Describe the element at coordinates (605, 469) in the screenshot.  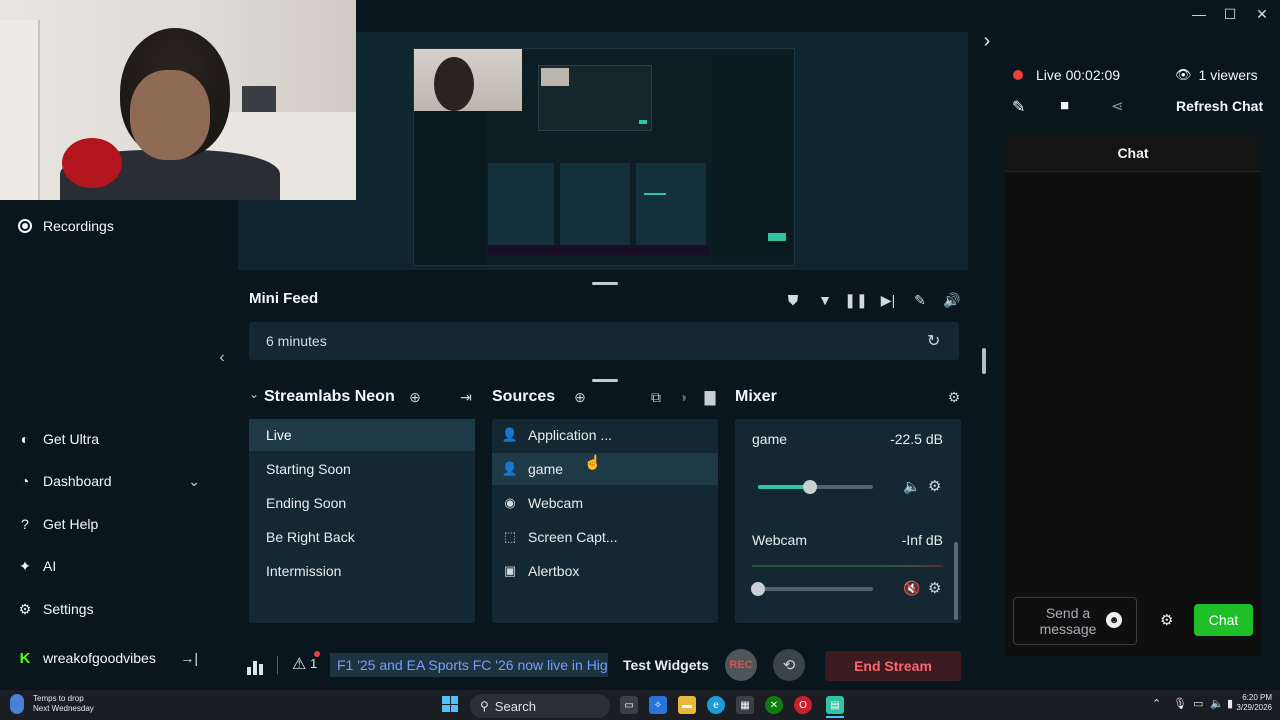
I see `source-item-game: 👤 game` at that location.